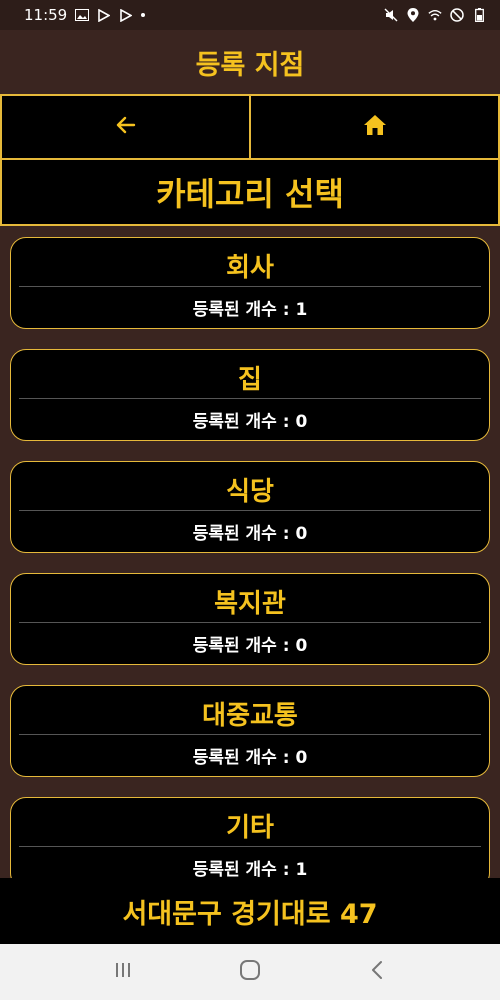 Image resolution: width=500 pixels, height=1000 pixels. What do you see at coordinates (250, 15) in the screenshot?
I see `status-bar: 11:59` at bounding box center [250, 15].